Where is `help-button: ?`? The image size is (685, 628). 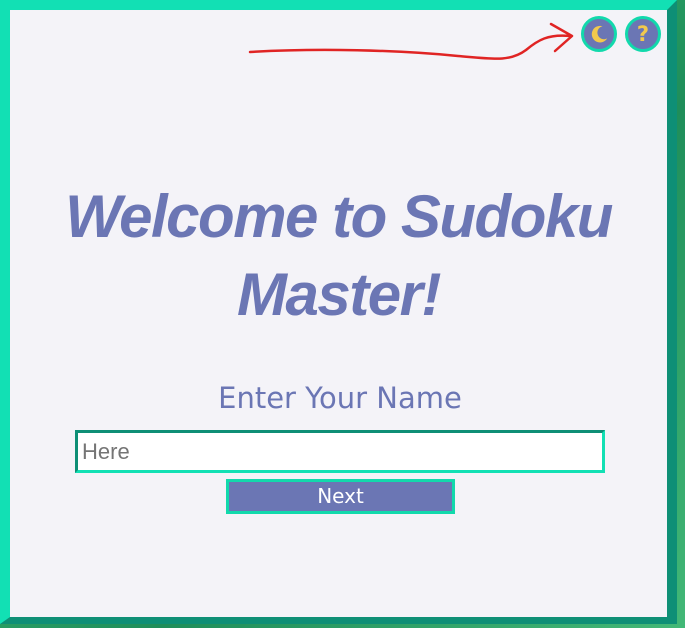 help-button: ? is located at coordinates (643, 34).